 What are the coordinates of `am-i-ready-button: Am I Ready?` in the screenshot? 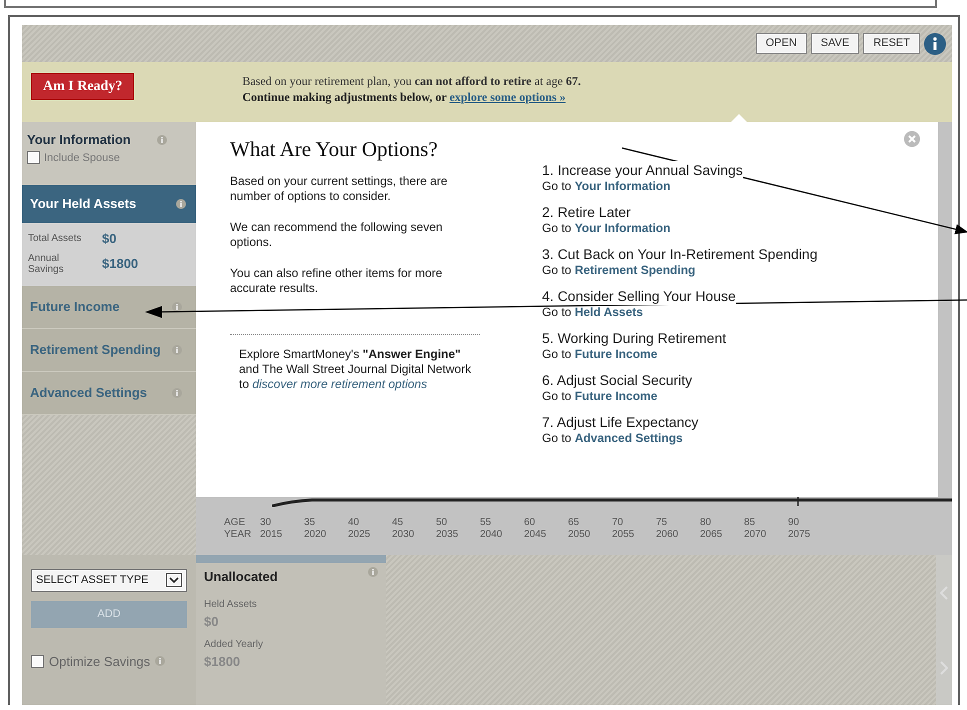 It's located at (82, 86).